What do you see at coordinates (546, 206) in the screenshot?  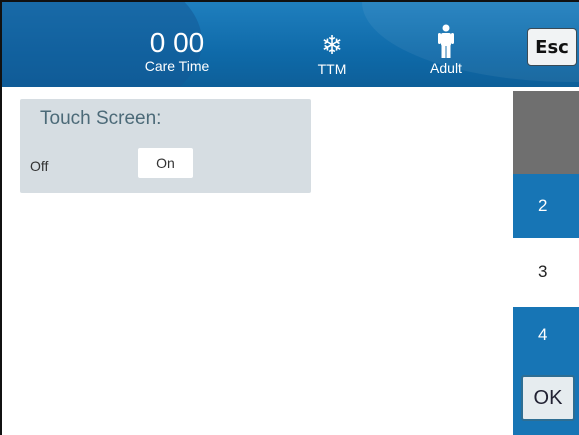 I see `selector-item-2: 2` at bounding box center [546, 206].